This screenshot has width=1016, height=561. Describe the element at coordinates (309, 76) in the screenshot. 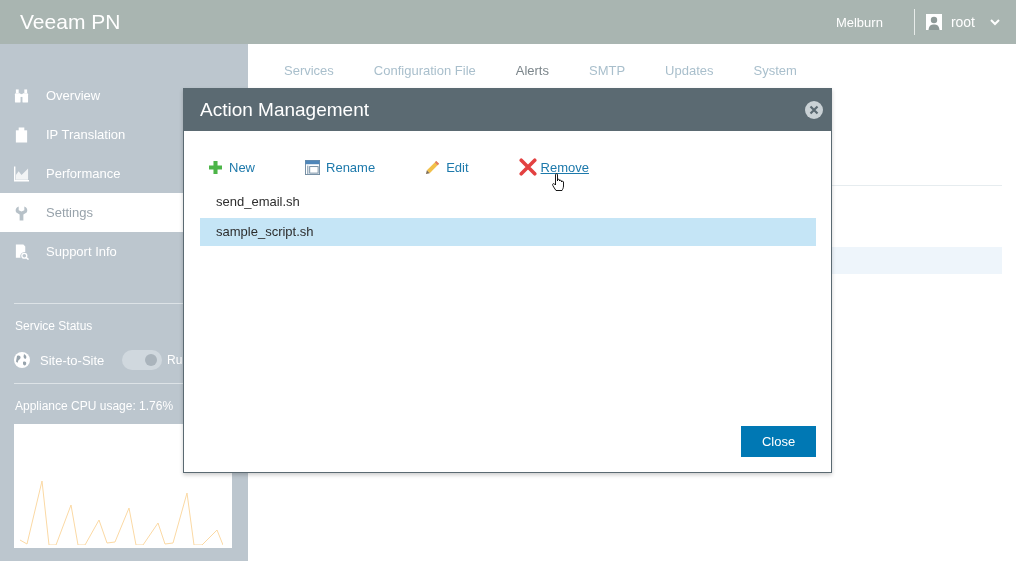

I see `tab: Services` at that location.